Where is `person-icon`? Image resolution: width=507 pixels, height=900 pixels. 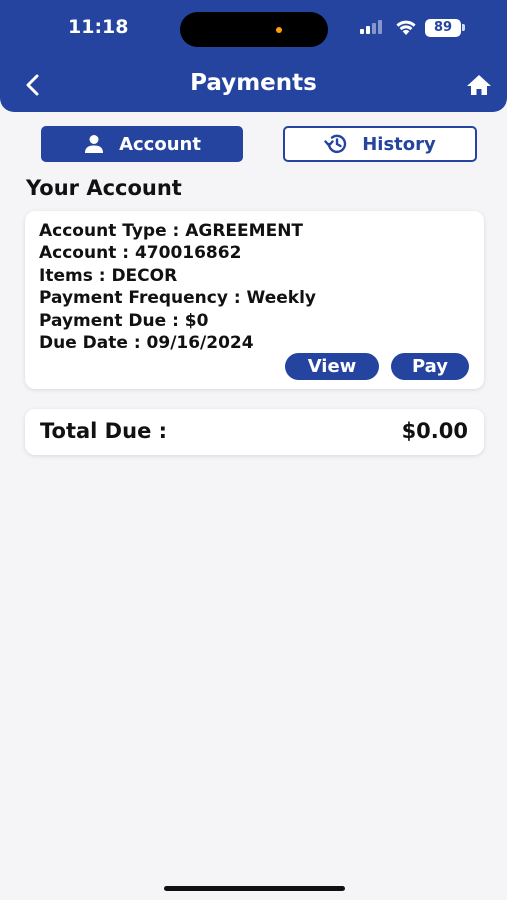 person-icon is located at coordinates (94, 144).